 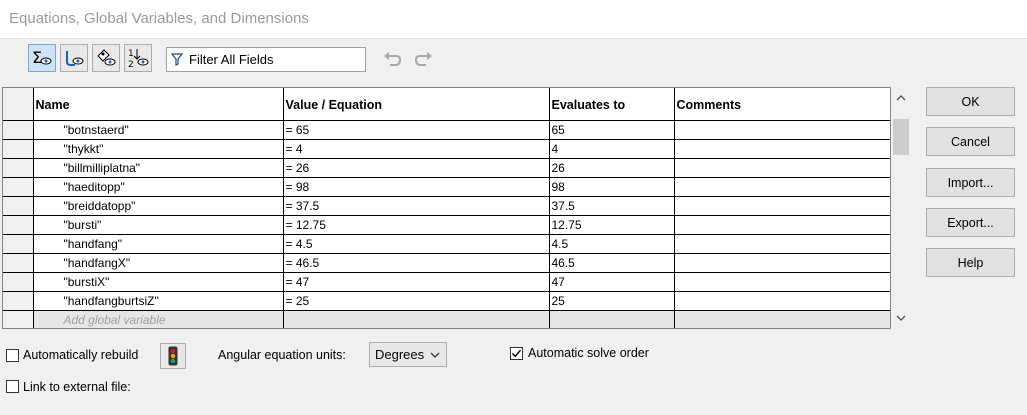 I want to click on table-row: "billmilliplatna" = 26 26, so click(x=446, y=168).